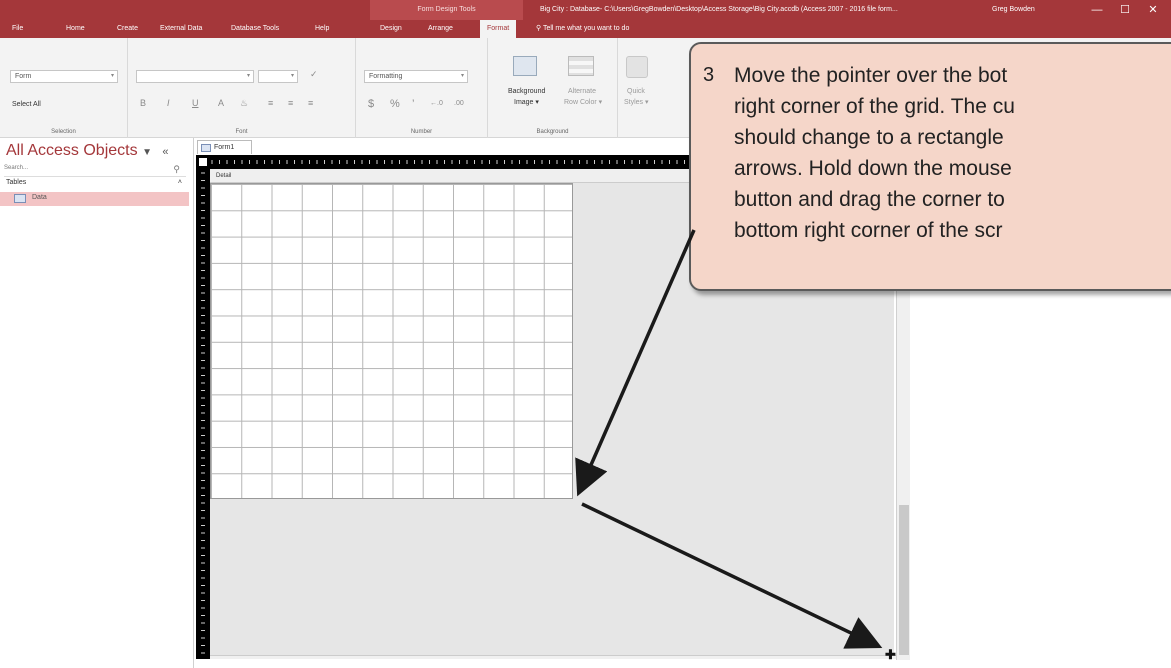 The height and width of the screenshot is (668, 1171). What do you see at coordinates (873, 168) in the screenshot?
I see `callout-line: arrows. Hold down the mouse` at bounding box center [873, 168].